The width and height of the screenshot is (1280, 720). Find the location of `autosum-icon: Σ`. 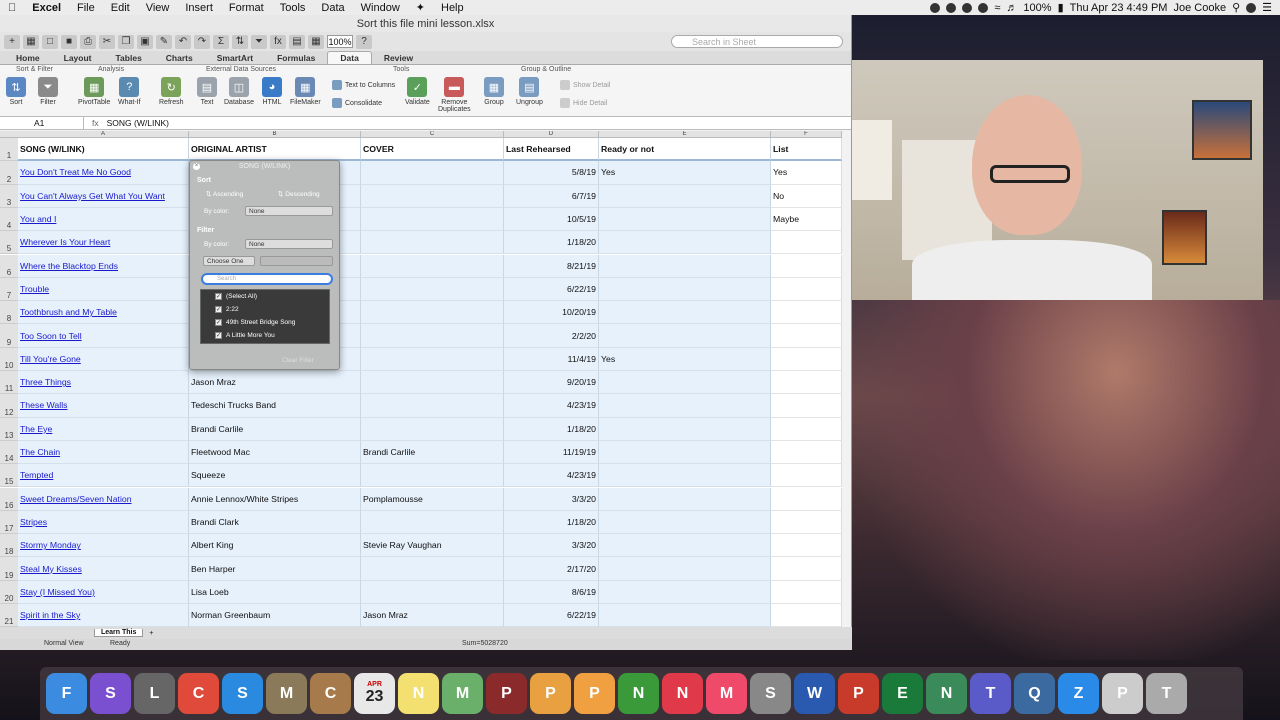

autosum-icon: Σ is located at coordinates (221, 41).